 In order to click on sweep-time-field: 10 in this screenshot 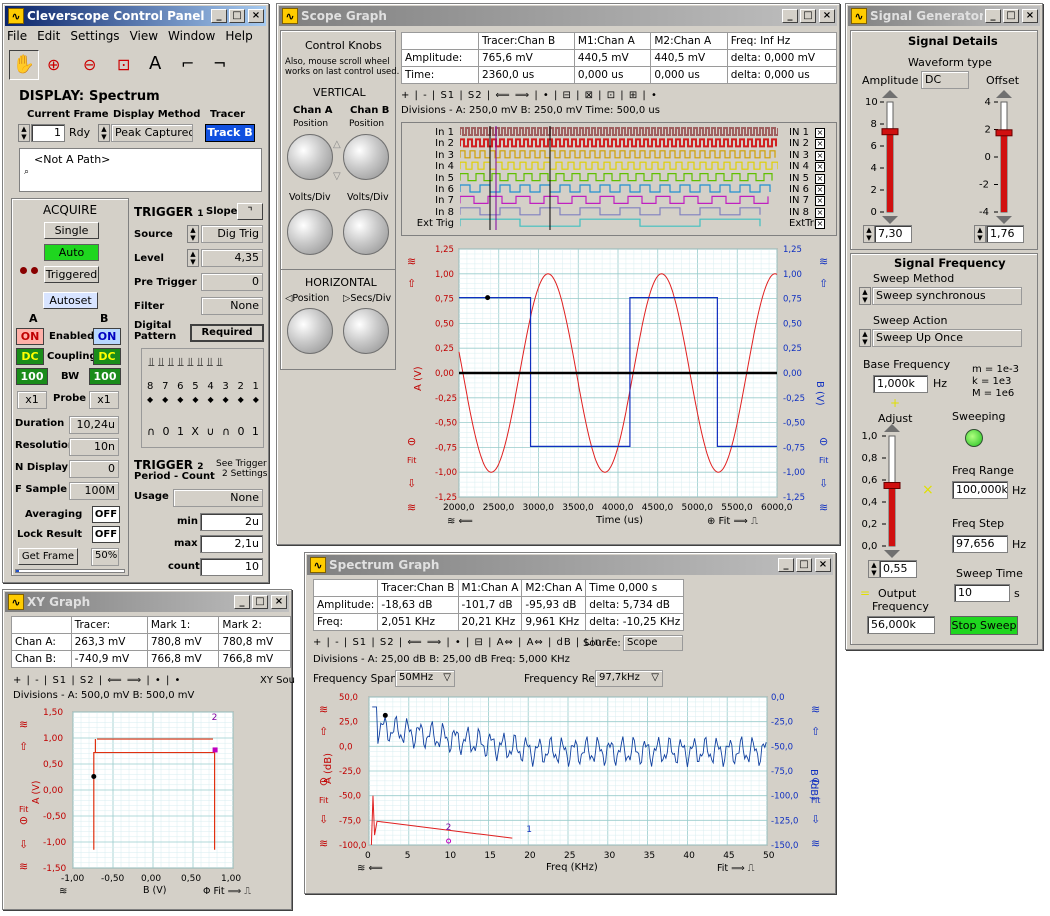, I will do `click(982, 593)`.